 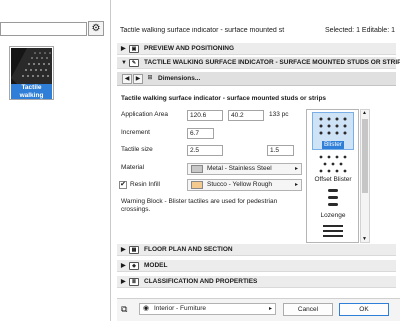 What do you see at coordinates (134, 49) in the screenshot?
I see `preview-icon: ▣` at bounding box center [134, 49].